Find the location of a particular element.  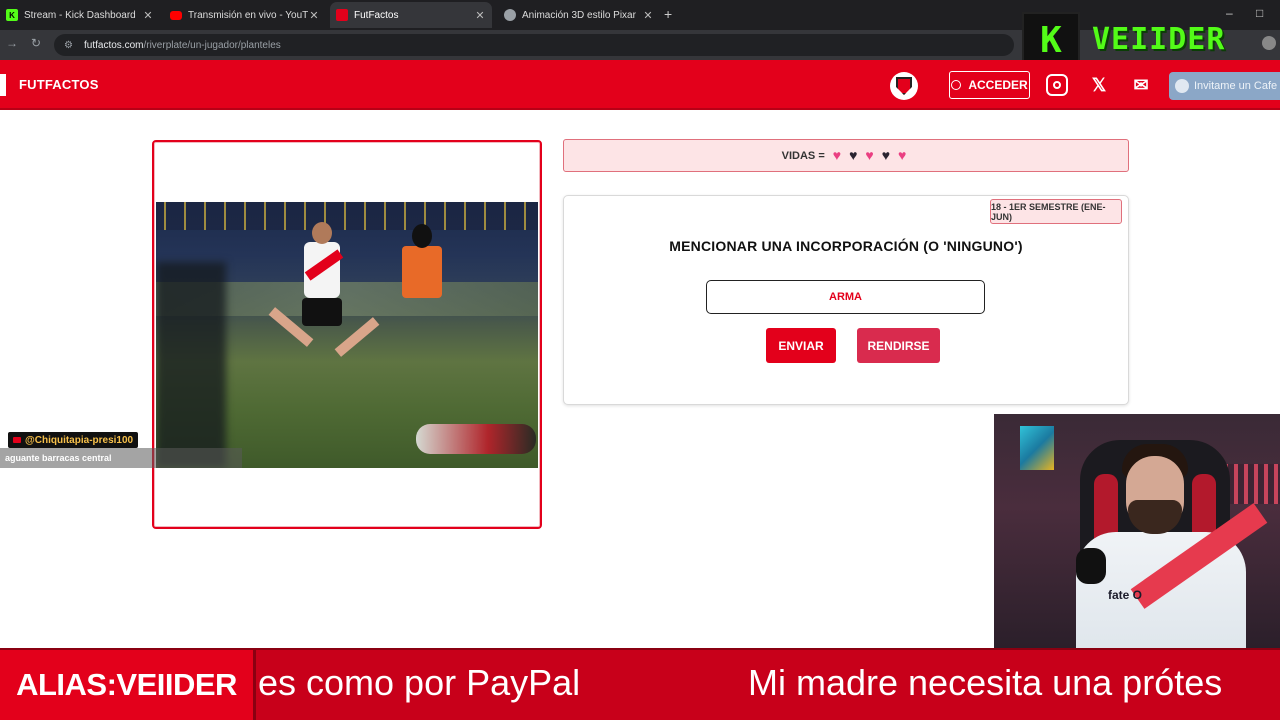

period-badge: 18 - 1ER SEMESTRE (ENE-JUN) is located at coordinates (1056, 211).